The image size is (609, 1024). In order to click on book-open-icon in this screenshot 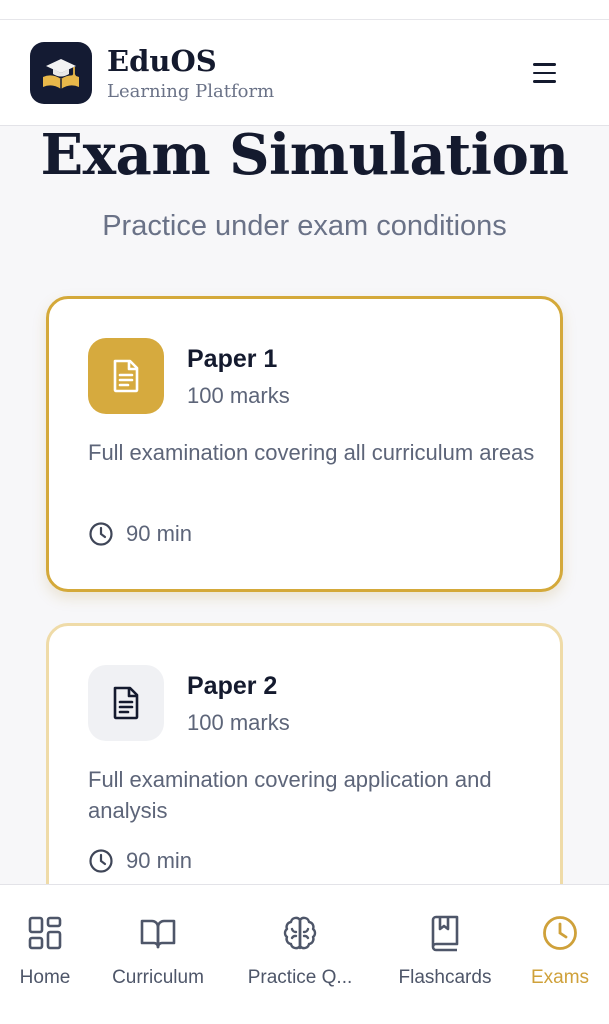, I will do `click(158, 934)`.